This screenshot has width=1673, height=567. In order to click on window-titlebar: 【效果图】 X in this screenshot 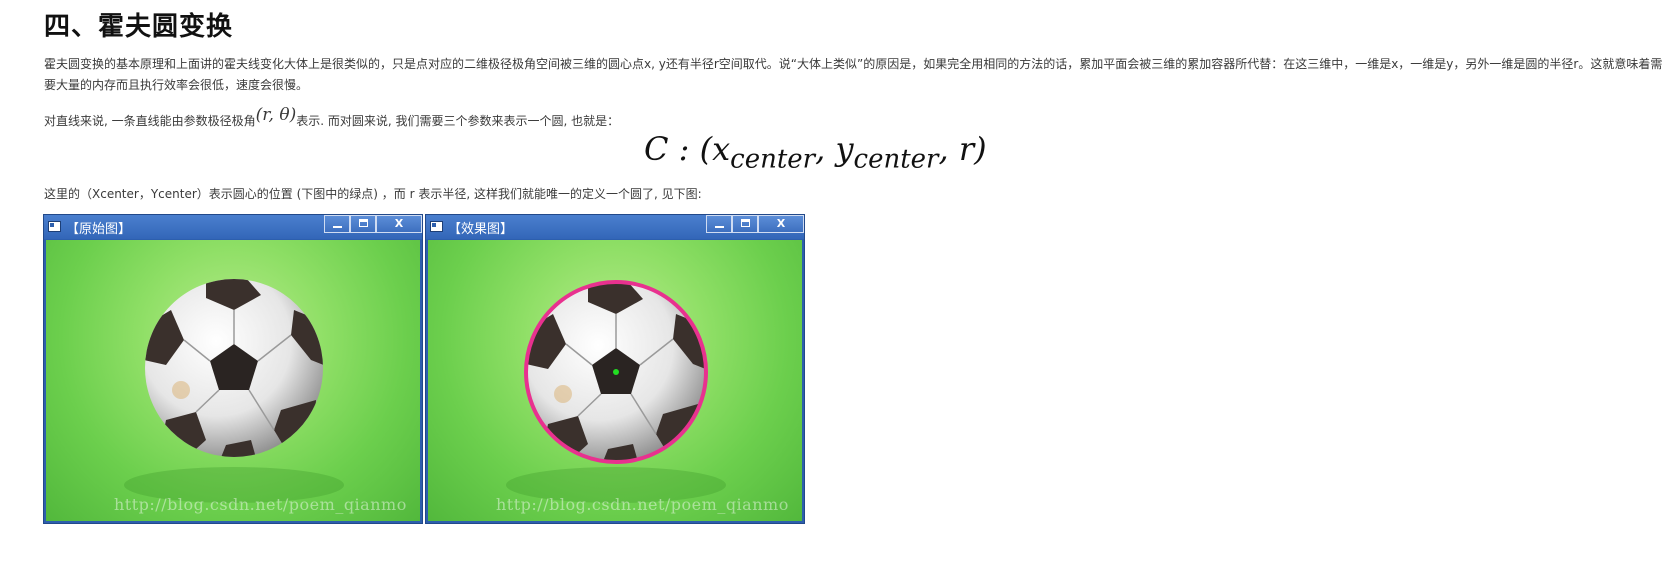, I will do `click(615, 227)`.